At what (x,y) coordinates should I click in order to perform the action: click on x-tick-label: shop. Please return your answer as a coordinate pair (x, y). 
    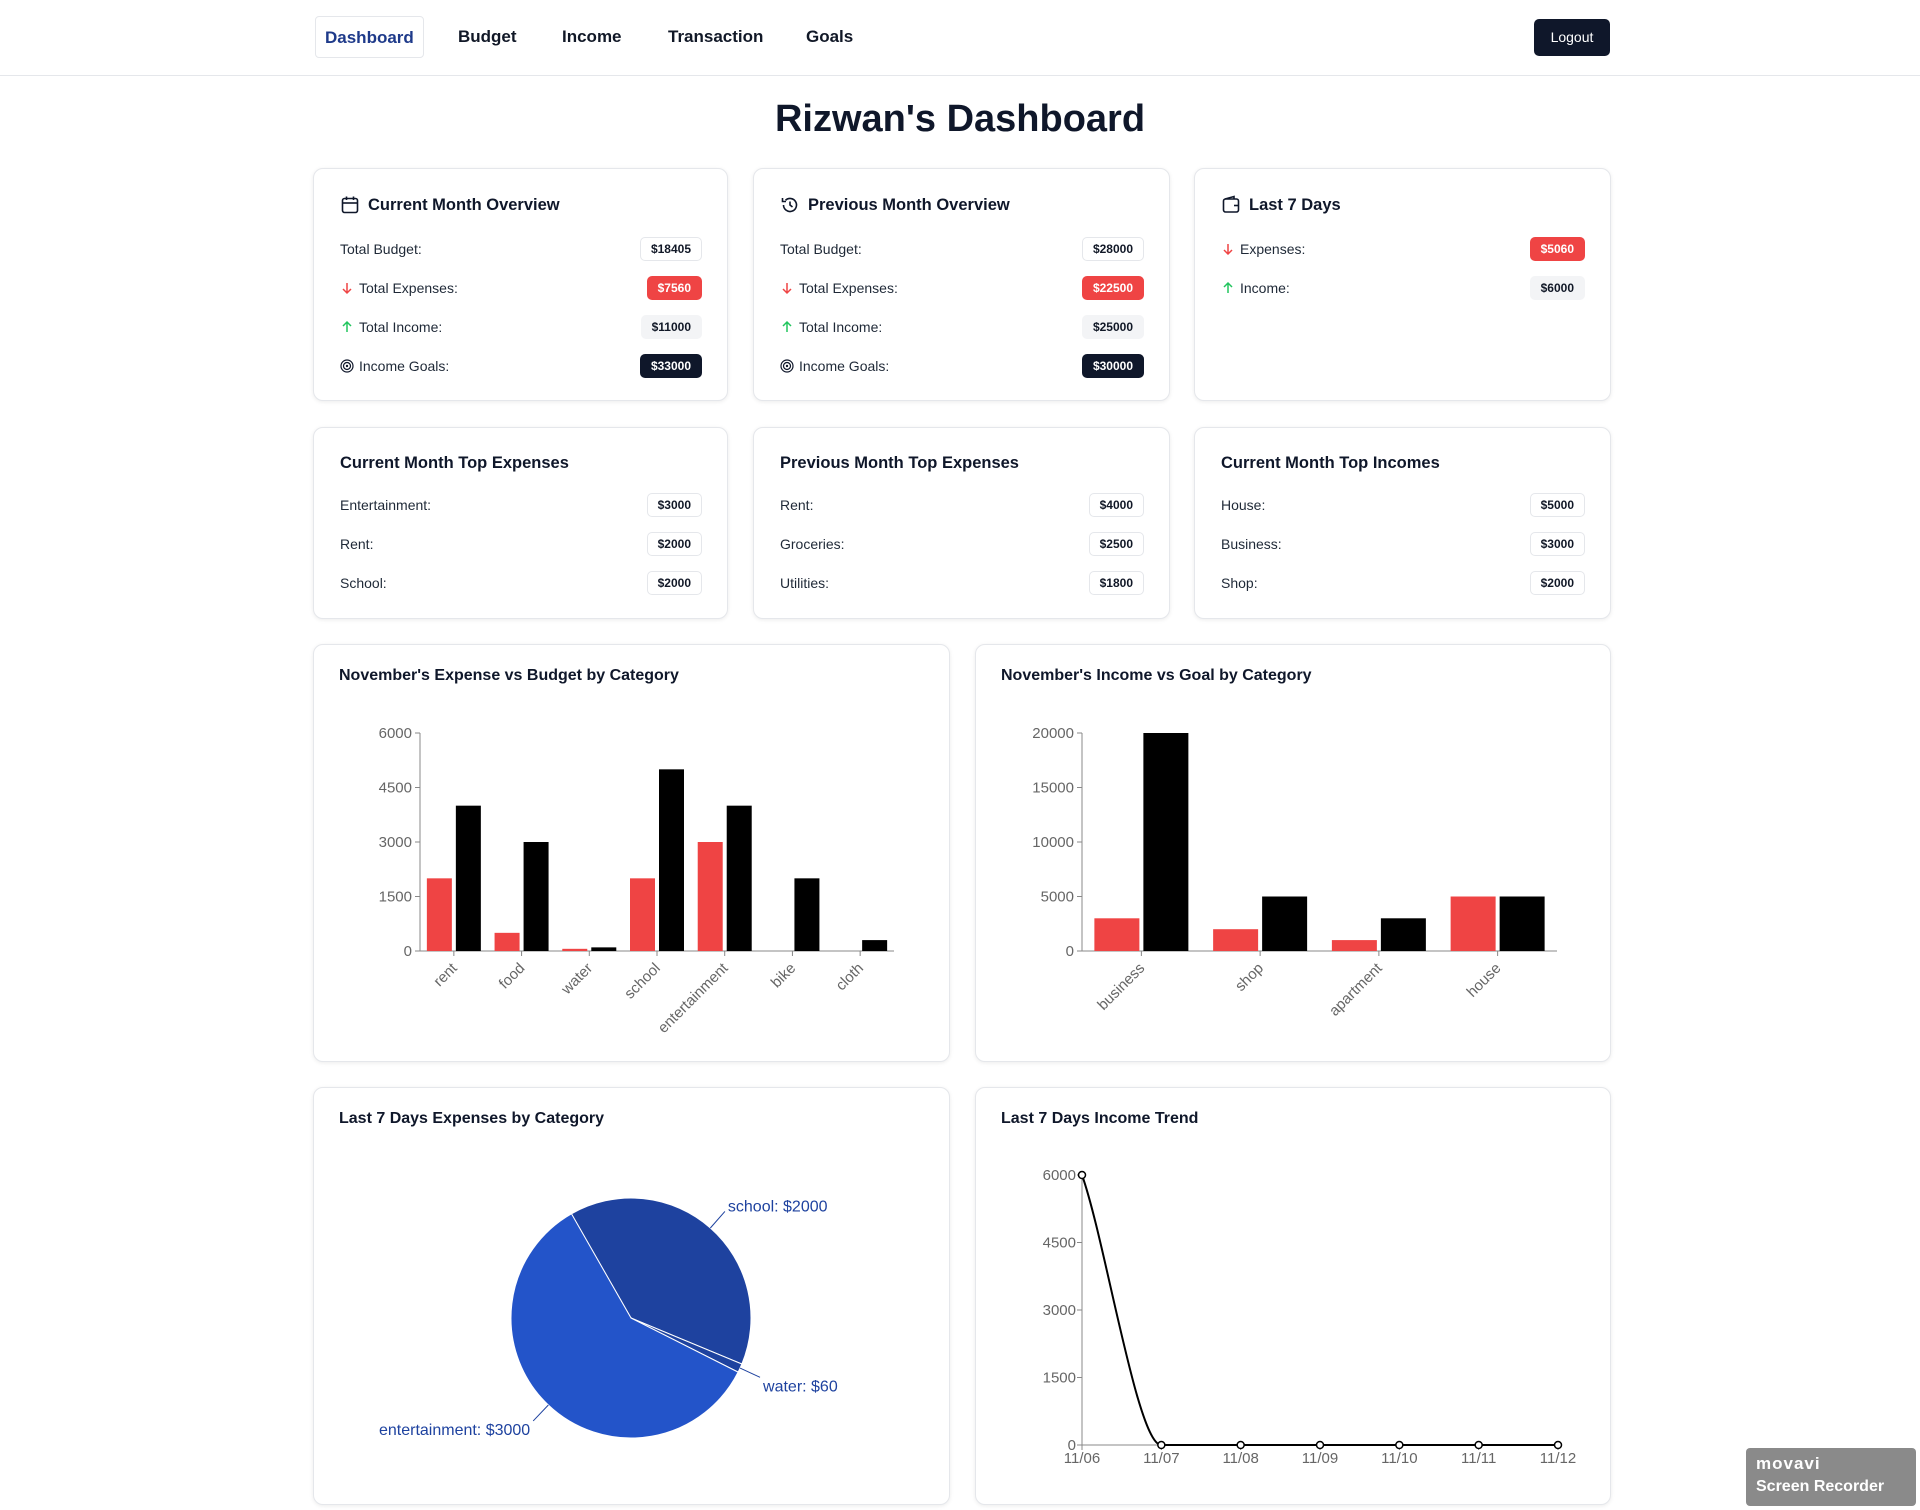
    Looking at the image, I should click on (1249, 977).